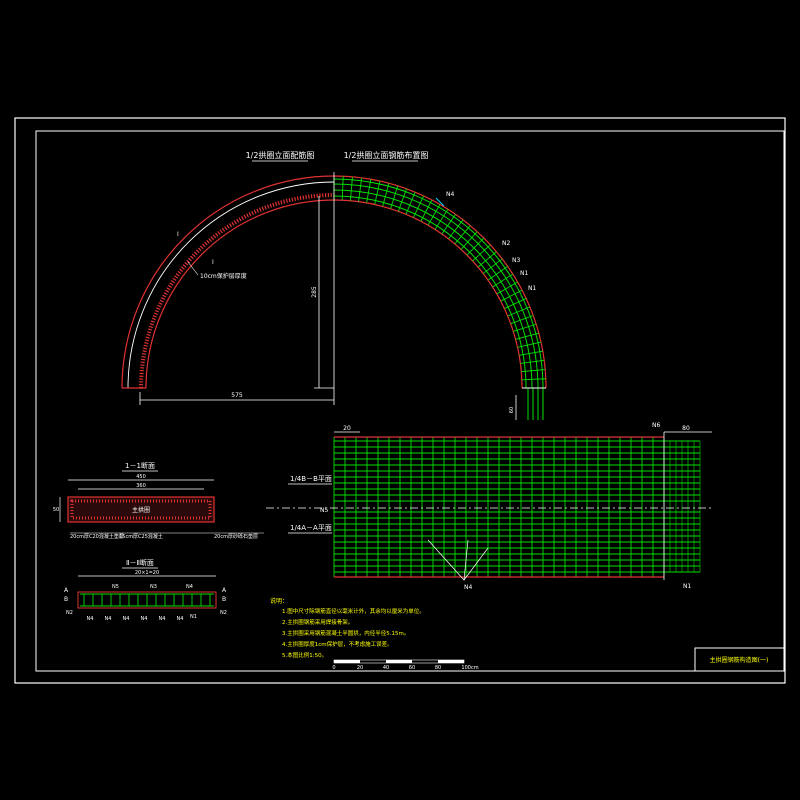 The width and height of the screenshot is (800, 800). Describe the element at coordinates (280, 155) in the screenshot. I see `title-left-half: 1/2拱圈立面配筋图` at that location.